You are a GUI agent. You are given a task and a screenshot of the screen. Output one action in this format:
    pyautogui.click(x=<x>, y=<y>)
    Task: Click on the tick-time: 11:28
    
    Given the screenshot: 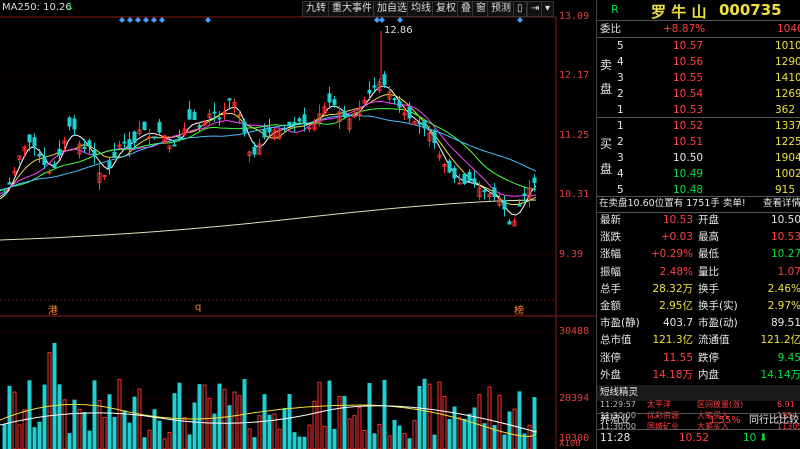 What is the action you would take?
    pyautogui.click(x=615, y=438)
    